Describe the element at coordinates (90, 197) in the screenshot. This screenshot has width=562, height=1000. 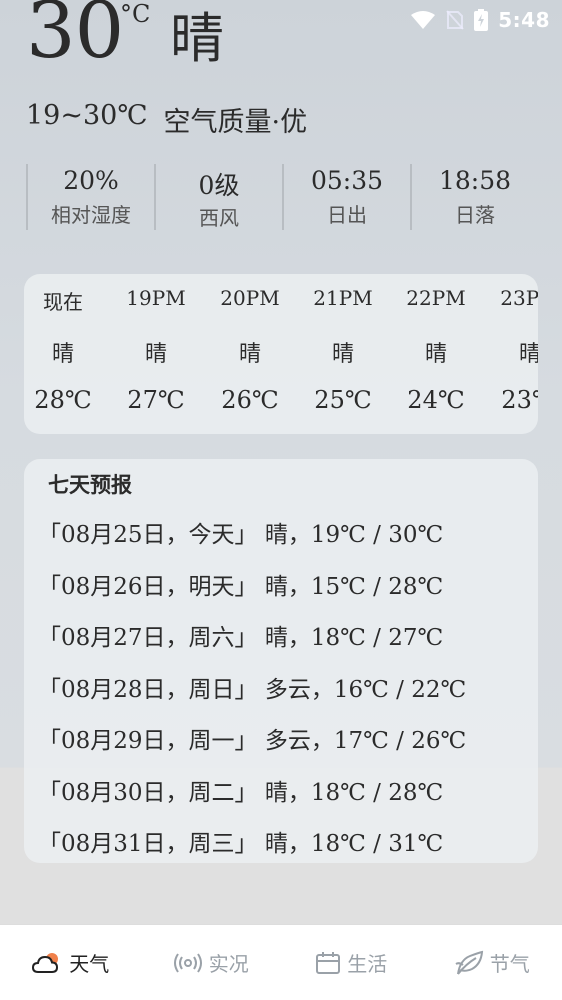
I see `stat-humidity: 20% 相对湿度` at that location.